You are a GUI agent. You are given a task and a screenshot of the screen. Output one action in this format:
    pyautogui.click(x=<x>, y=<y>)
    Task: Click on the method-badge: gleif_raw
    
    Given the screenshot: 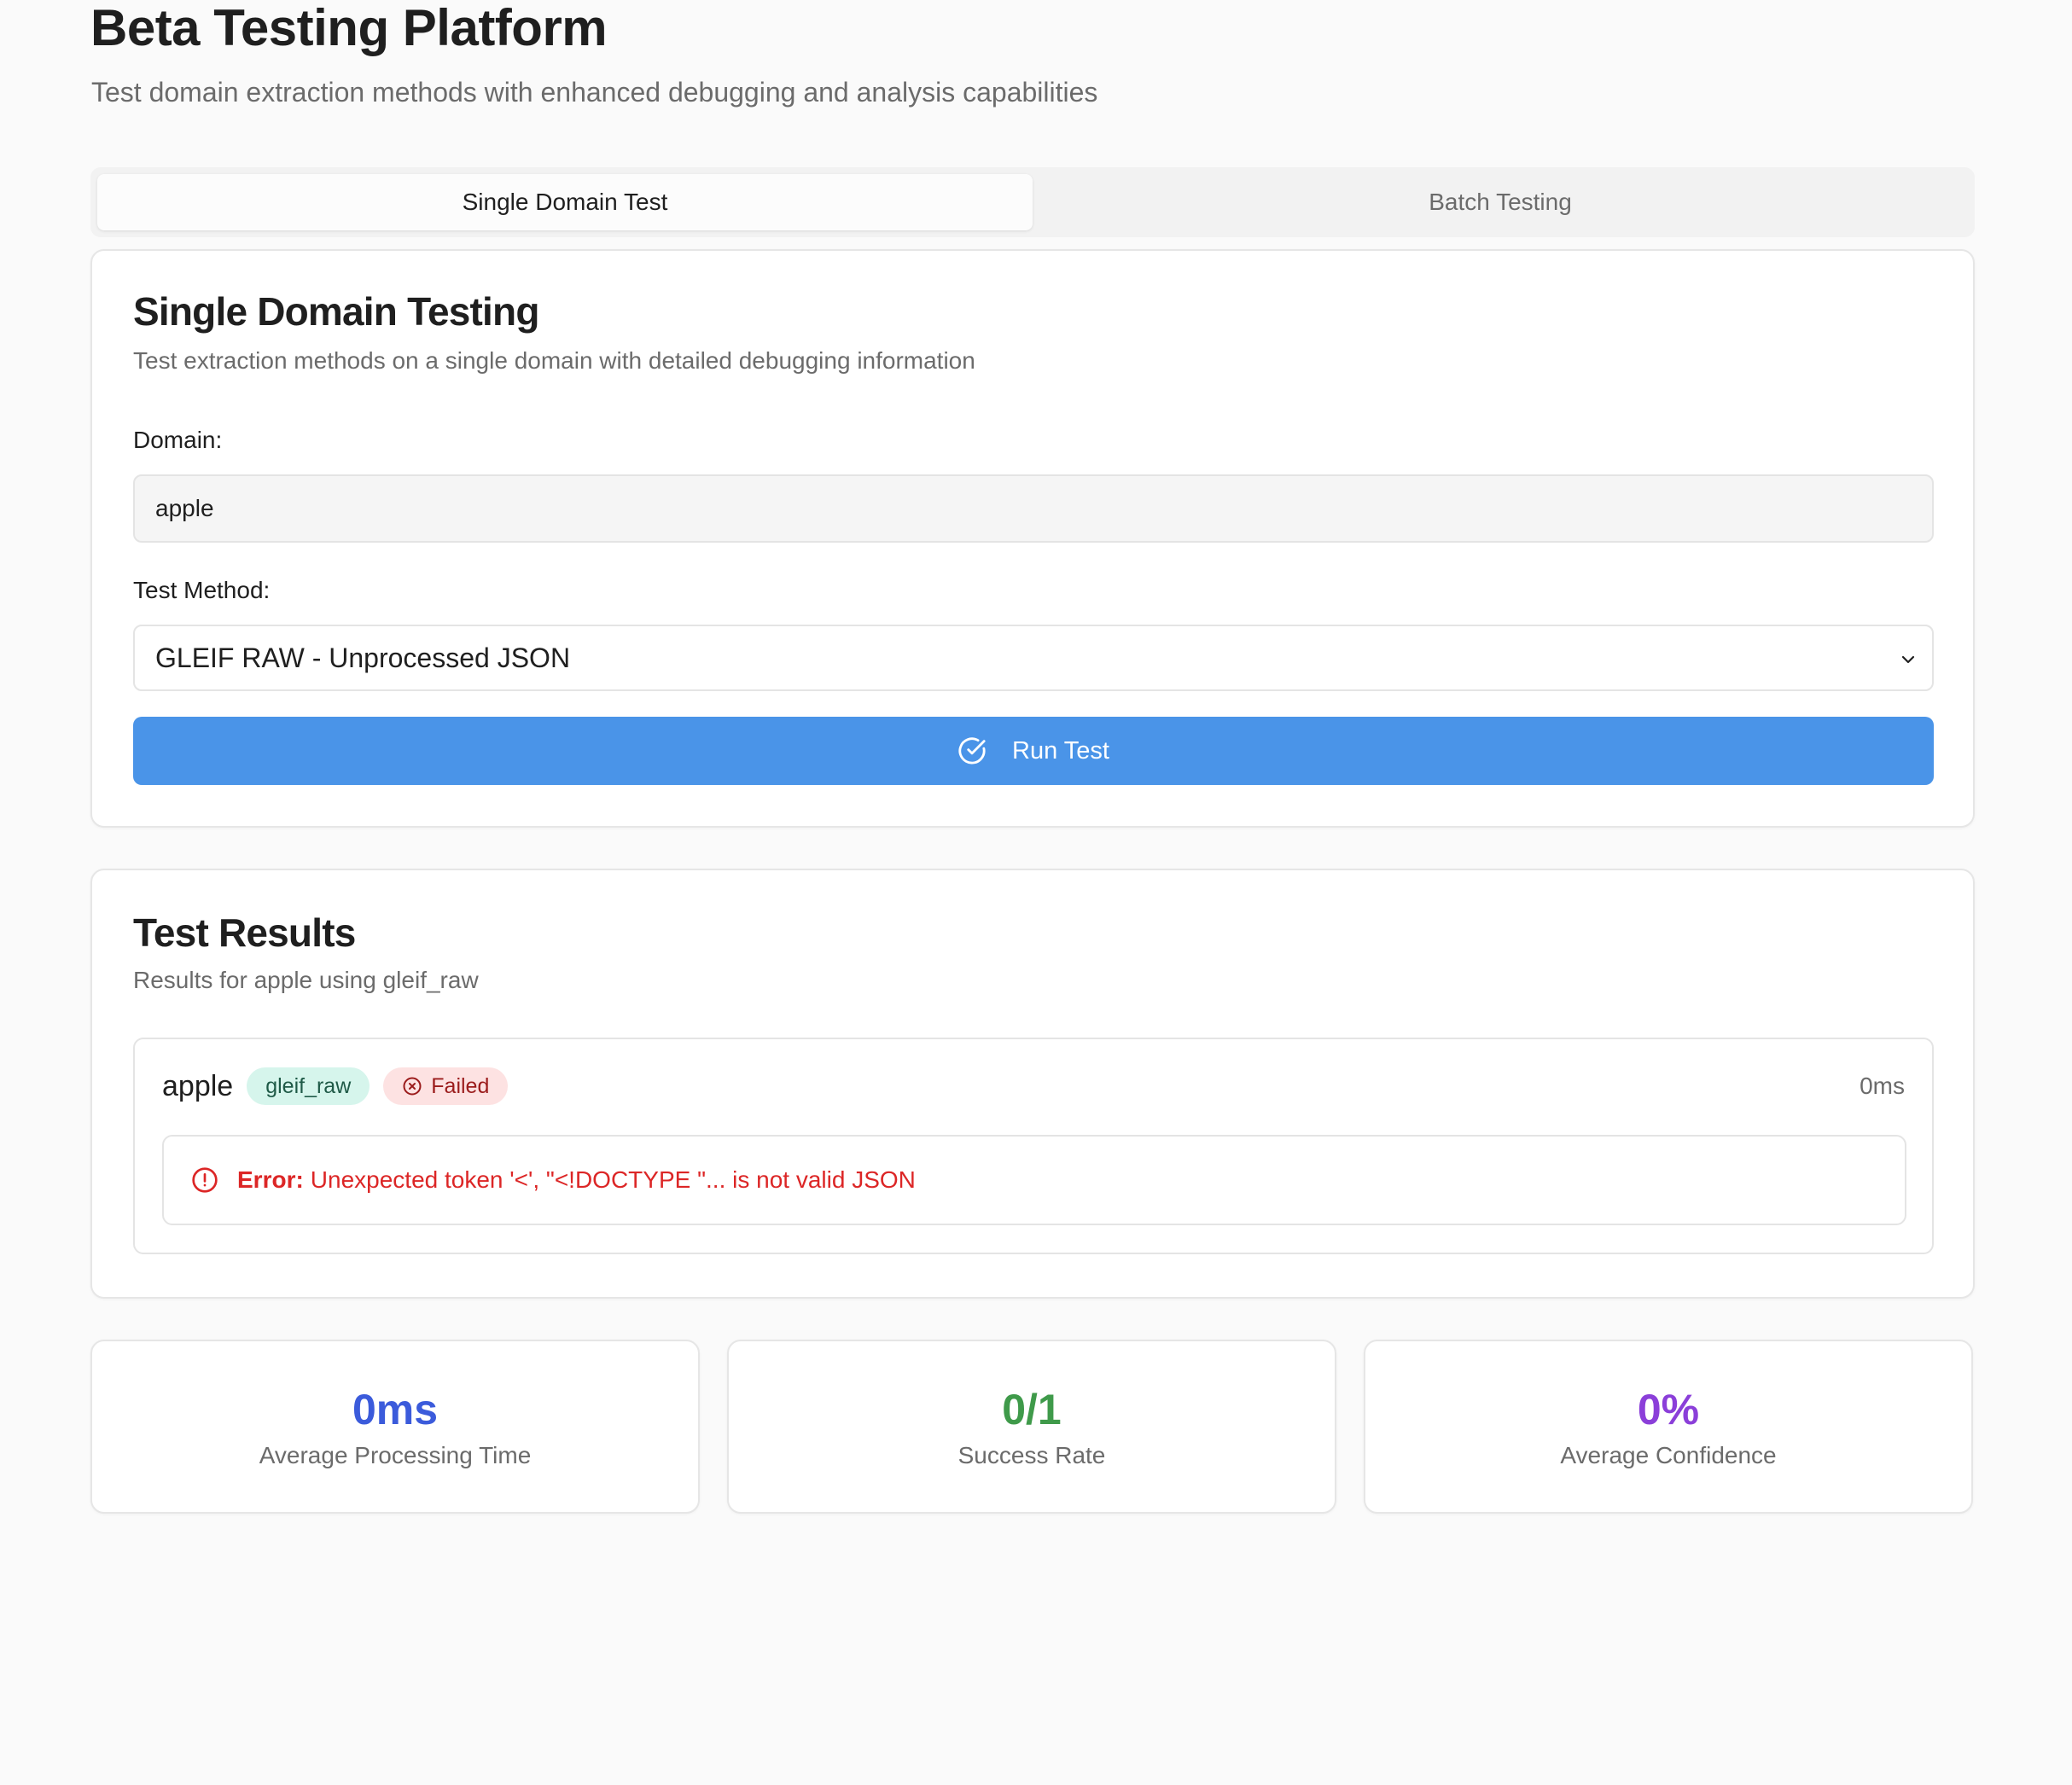 What is the action you would take?
    pyautogui.click(x=308, y=1086)
    